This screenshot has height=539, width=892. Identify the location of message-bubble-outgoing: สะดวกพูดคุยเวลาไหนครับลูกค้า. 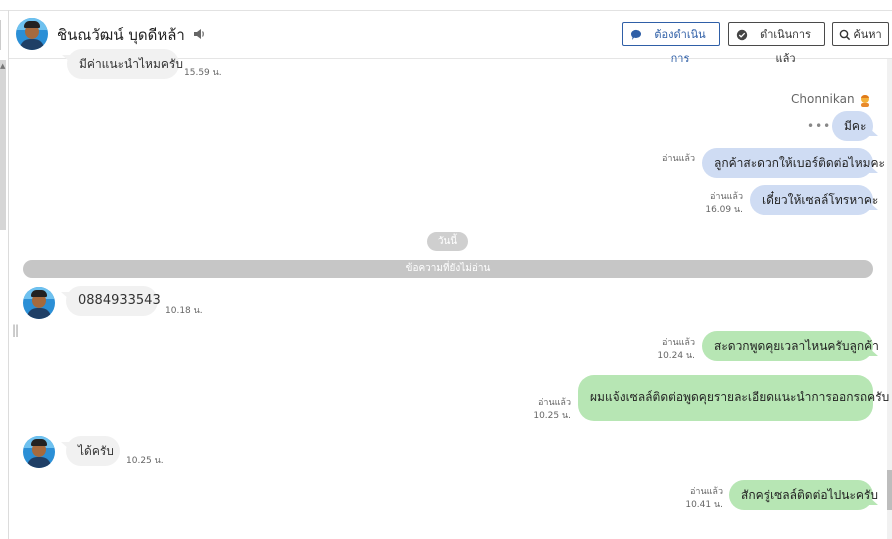
(790, 346).